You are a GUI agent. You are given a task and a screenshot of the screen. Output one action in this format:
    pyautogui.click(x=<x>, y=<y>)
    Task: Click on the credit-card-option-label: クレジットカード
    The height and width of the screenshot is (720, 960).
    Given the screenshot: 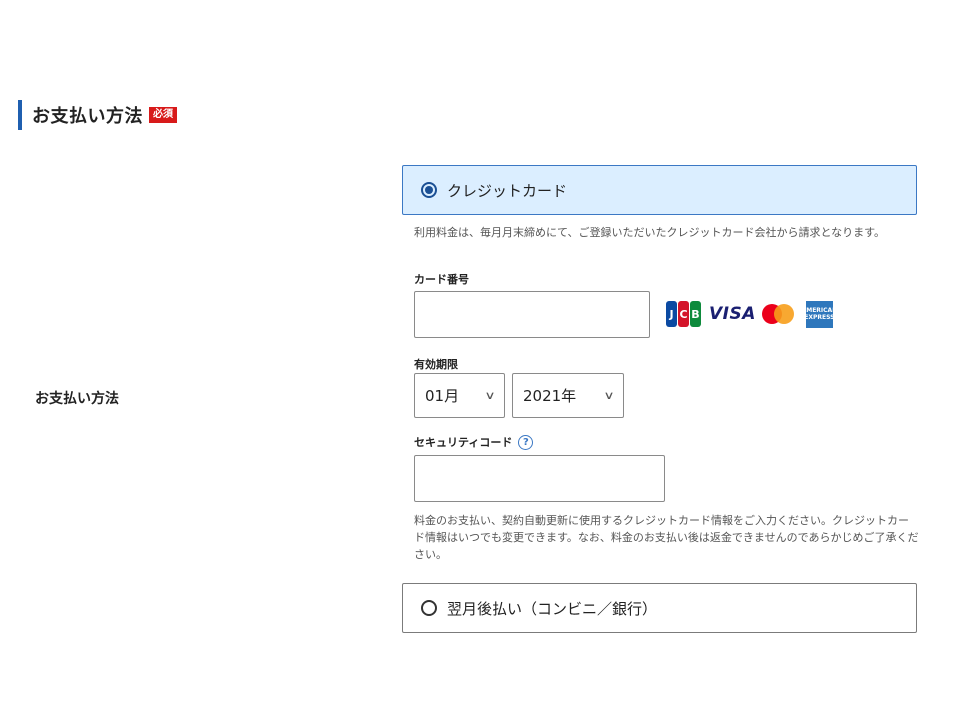 What is the action you would take?
    pyautogui.click(x=507, y=190)
    